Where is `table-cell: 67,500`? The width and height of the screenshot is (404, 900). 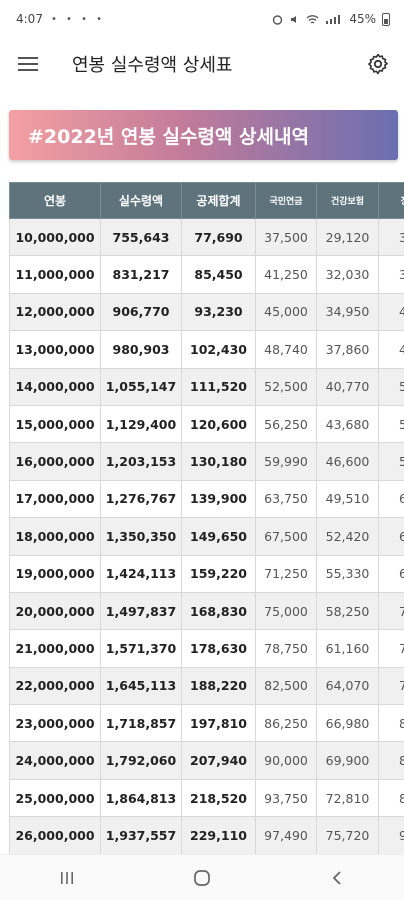 table-cell: 67,500 is located at coordinates (286, 536).